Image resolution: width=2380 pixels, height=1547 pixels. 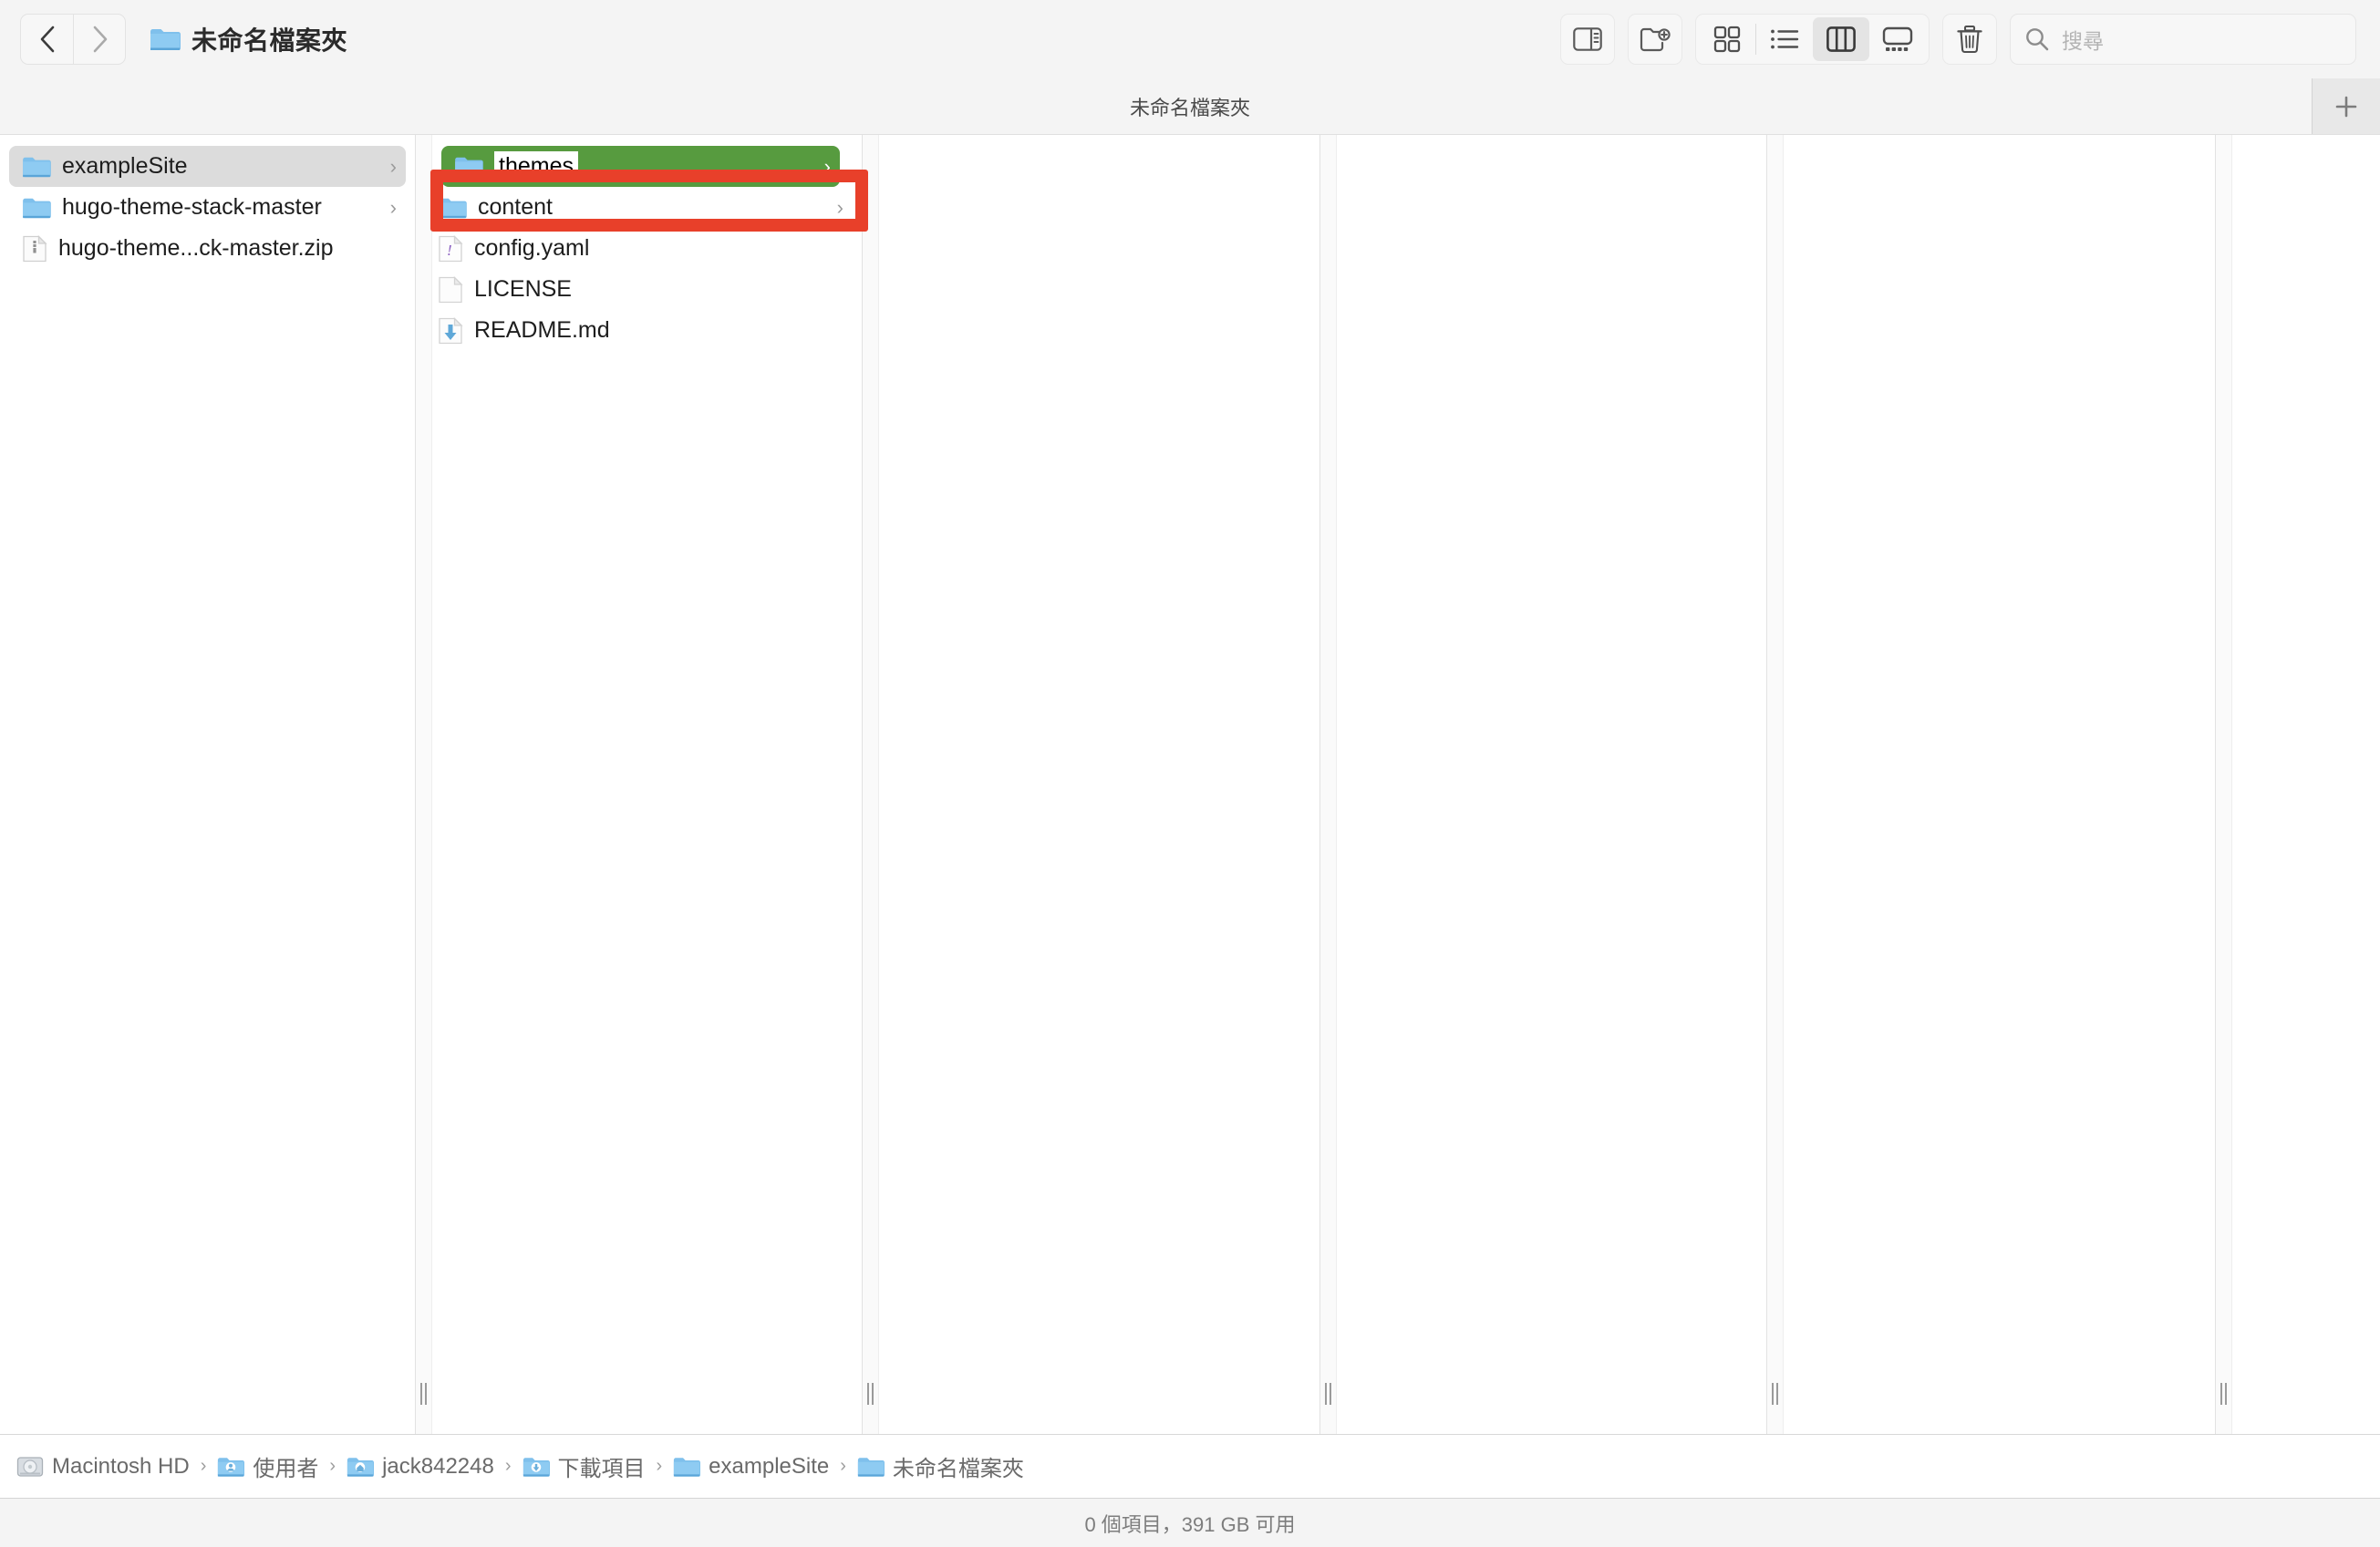 I want to click on toolbar-right-group: 搜尋, so click(x=1958, y=39).